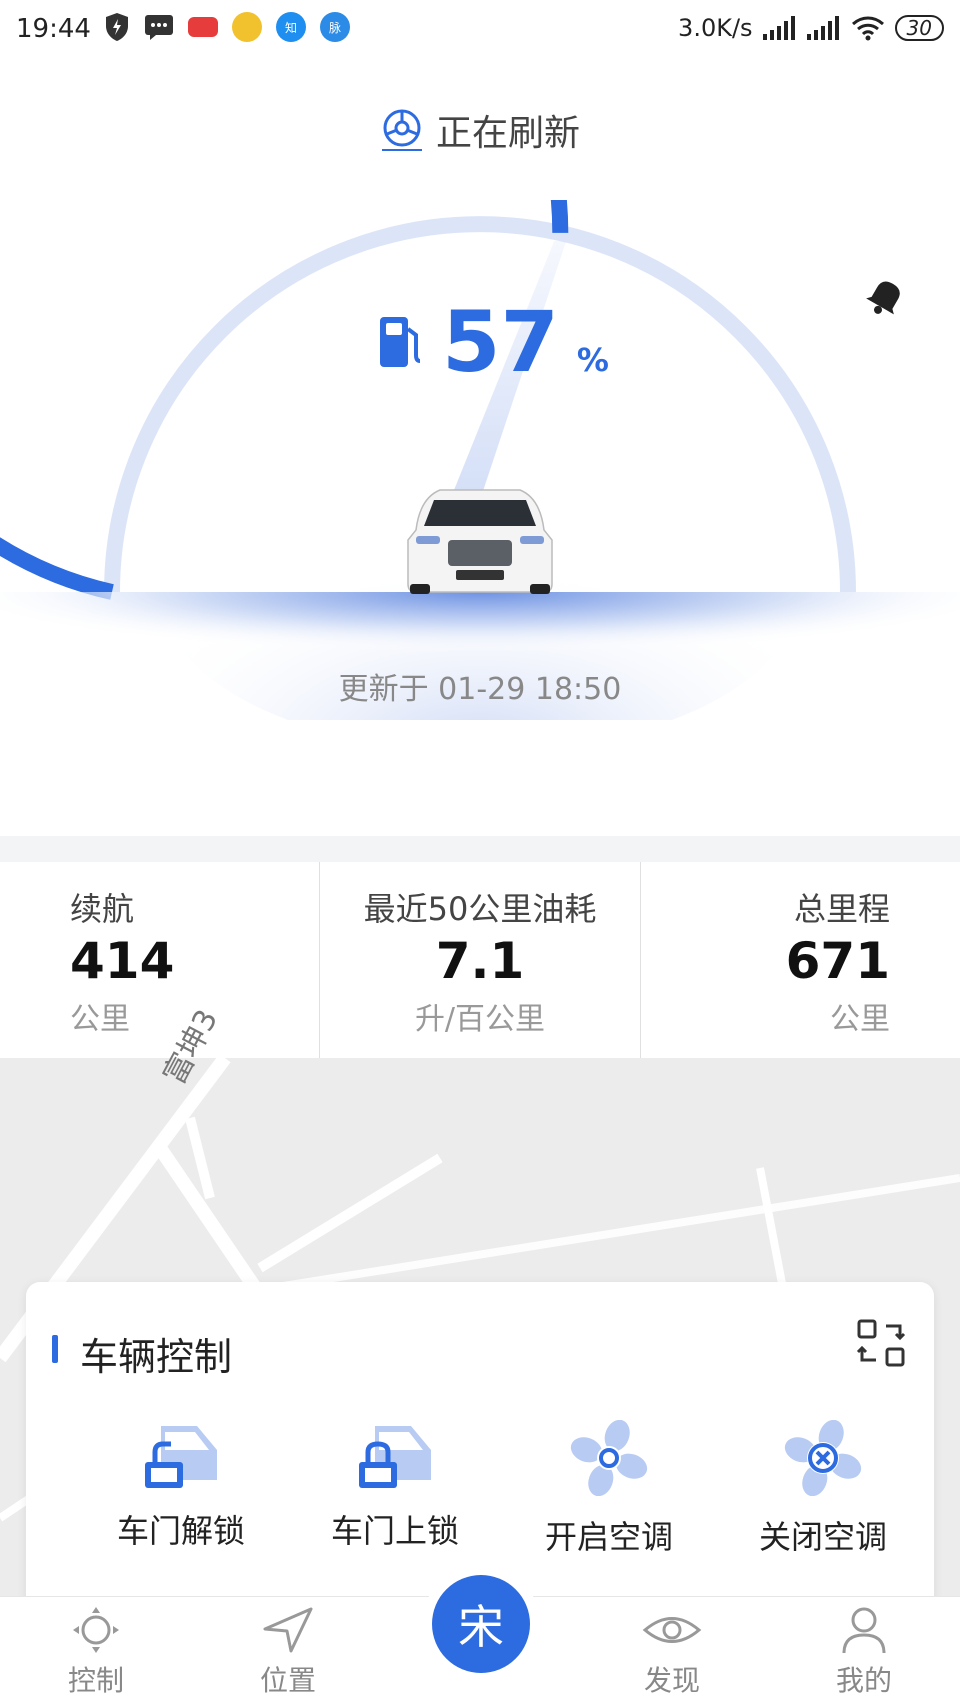 The image size is (960, 1706). What do you see at coordinates (95, 1680) in the screenshot?
I see `tab-label: 控制` at bounding box center [95, 1680].